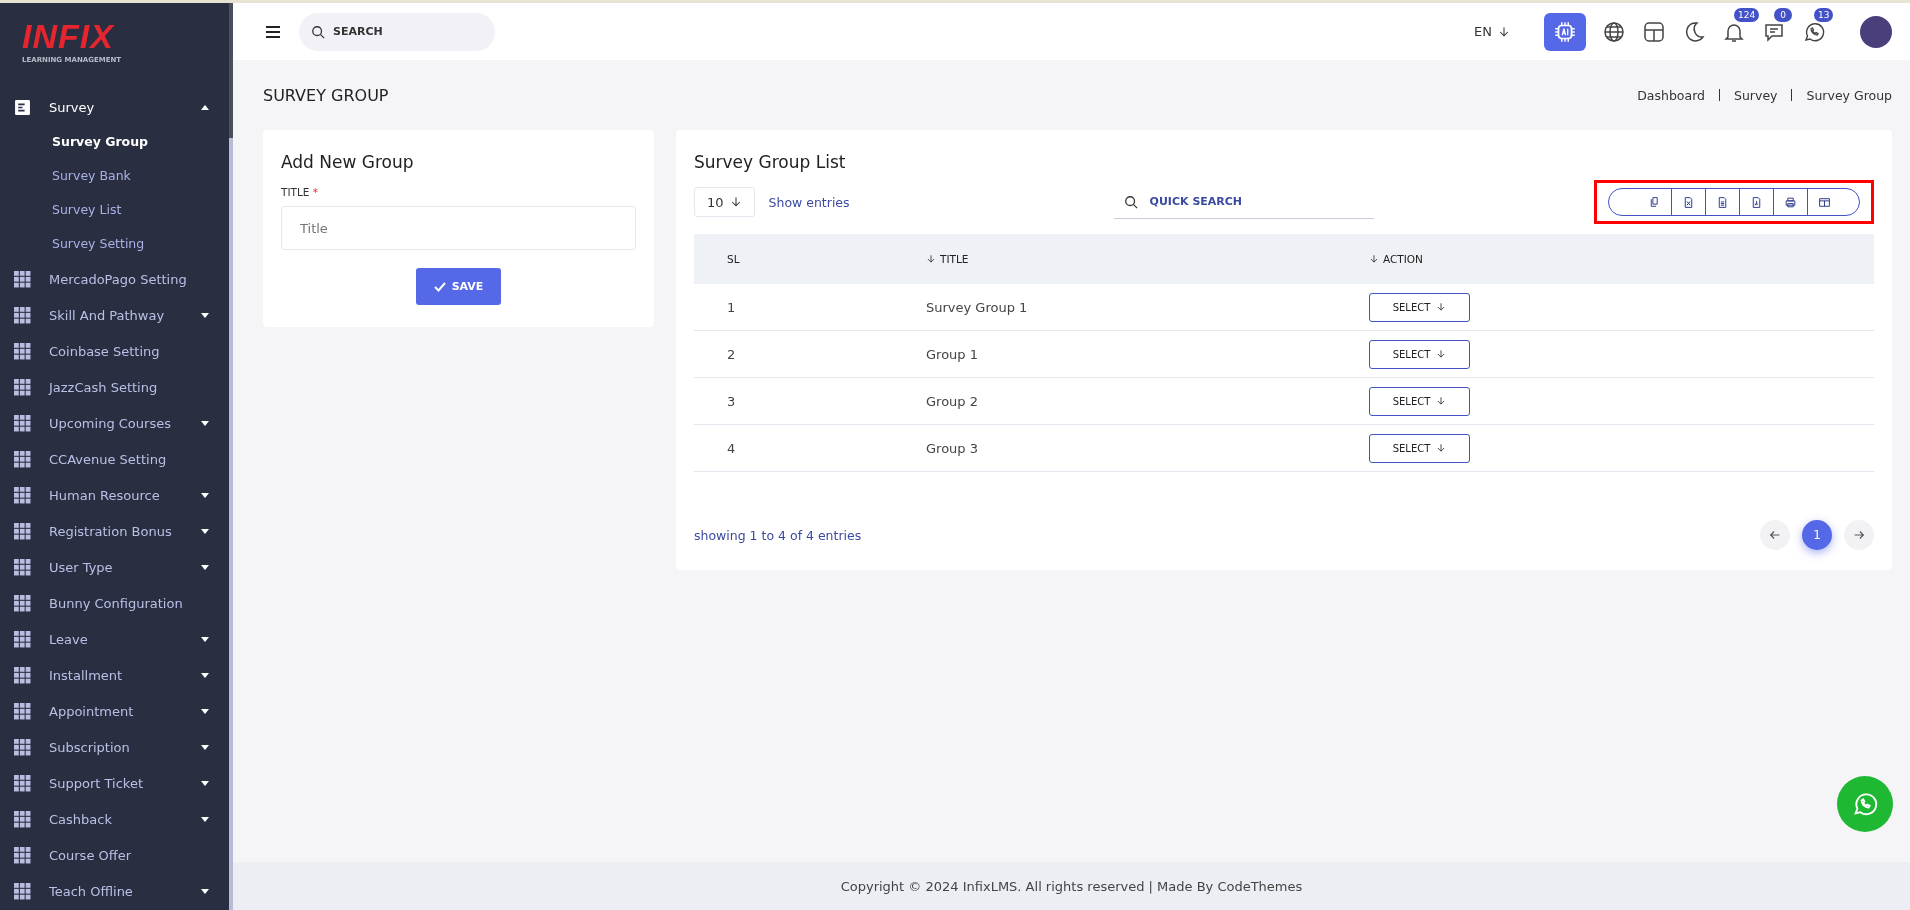 This screenshot has height=910, width=1910. What do you see at coordinates (116, 387) in the screenshot?
I see `sidebar-item: JazzCash Setting` at bounding box center [116, 387].